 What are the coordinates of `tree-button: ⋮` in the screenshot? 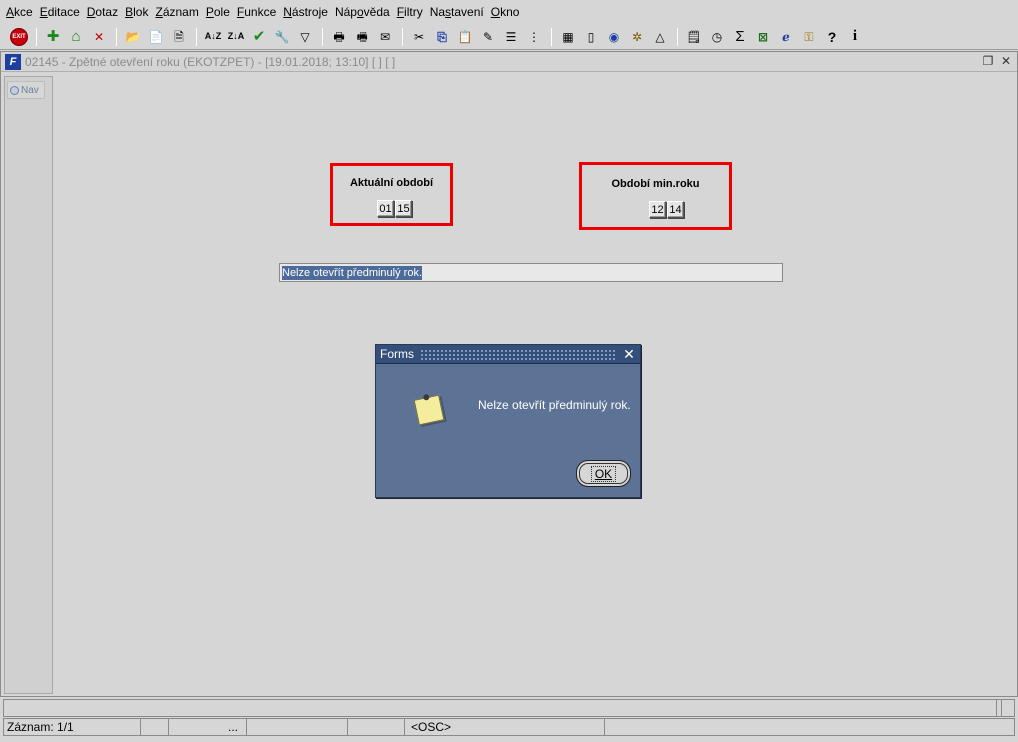 It's located at (534, 37).